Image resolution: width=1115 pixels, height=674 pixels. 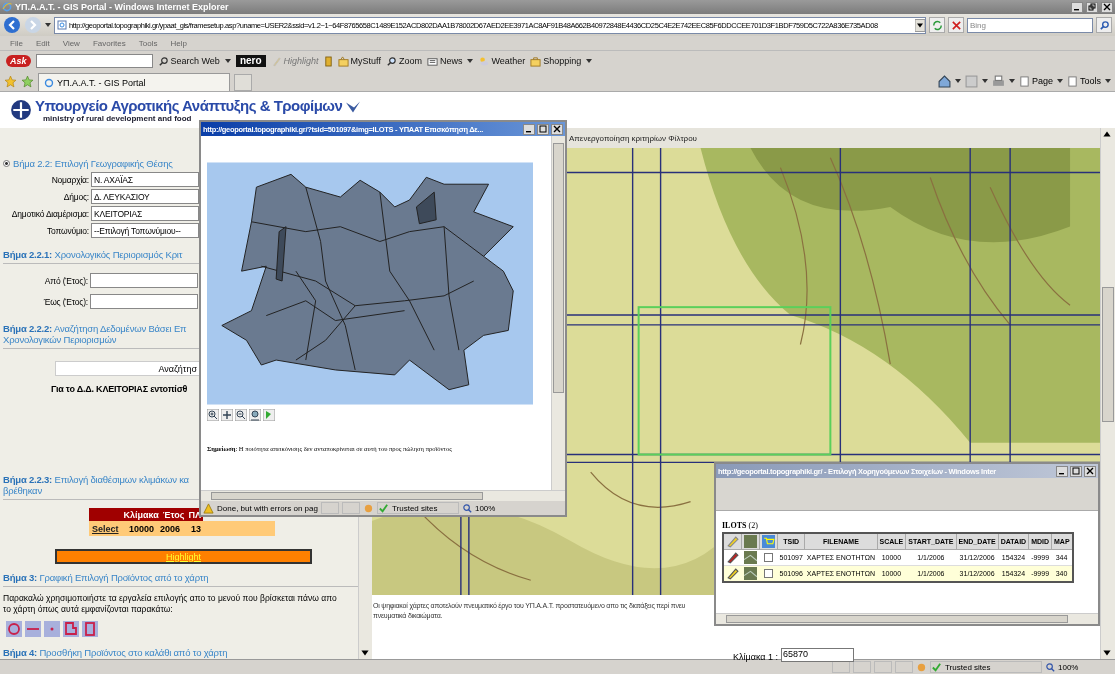 I want to click on rectangle-tool-icon, so click(x=90, y=629).